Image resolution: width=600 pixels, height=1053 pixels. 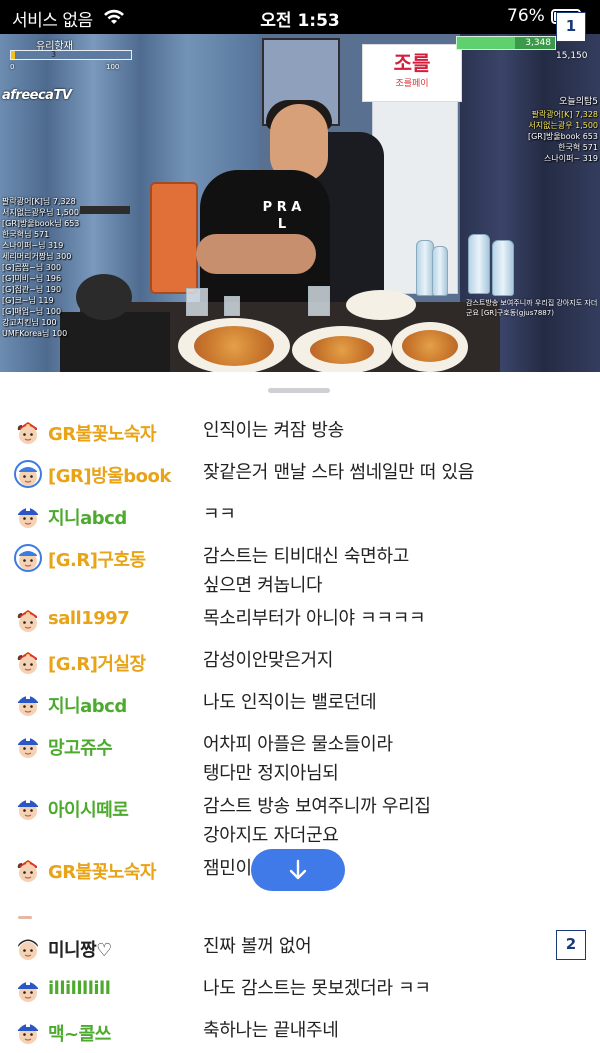 I want to click on goal-bar: 3,348, so click(x=506, y=43).